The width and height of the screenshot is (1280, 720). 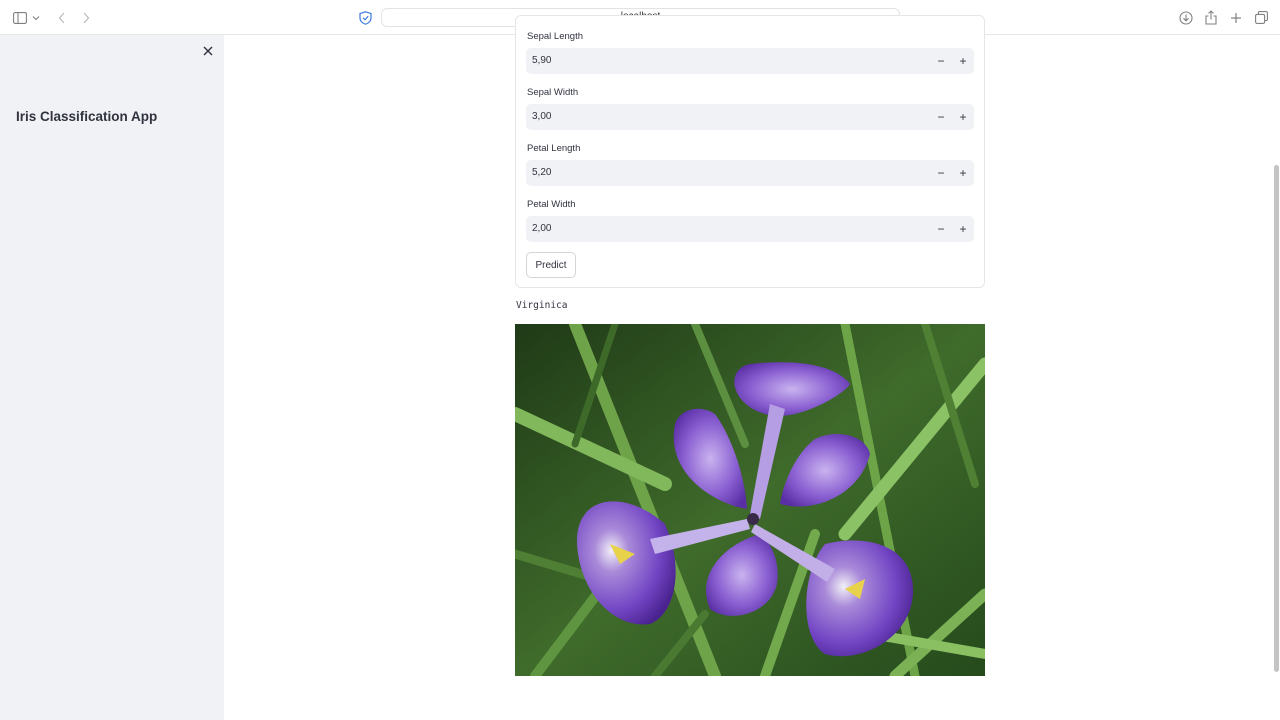 What do you see at coordinates (750, 117) in the screenshot?
I see `sepal-width-input: 3,00 − +` at bounding box center [750, 117].